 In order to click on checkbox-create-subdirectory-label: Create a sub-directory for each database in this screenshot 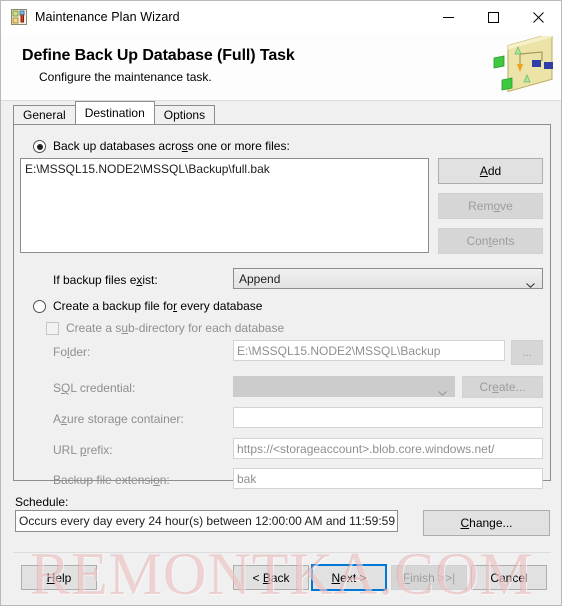, I will do `click(175, 328)`.